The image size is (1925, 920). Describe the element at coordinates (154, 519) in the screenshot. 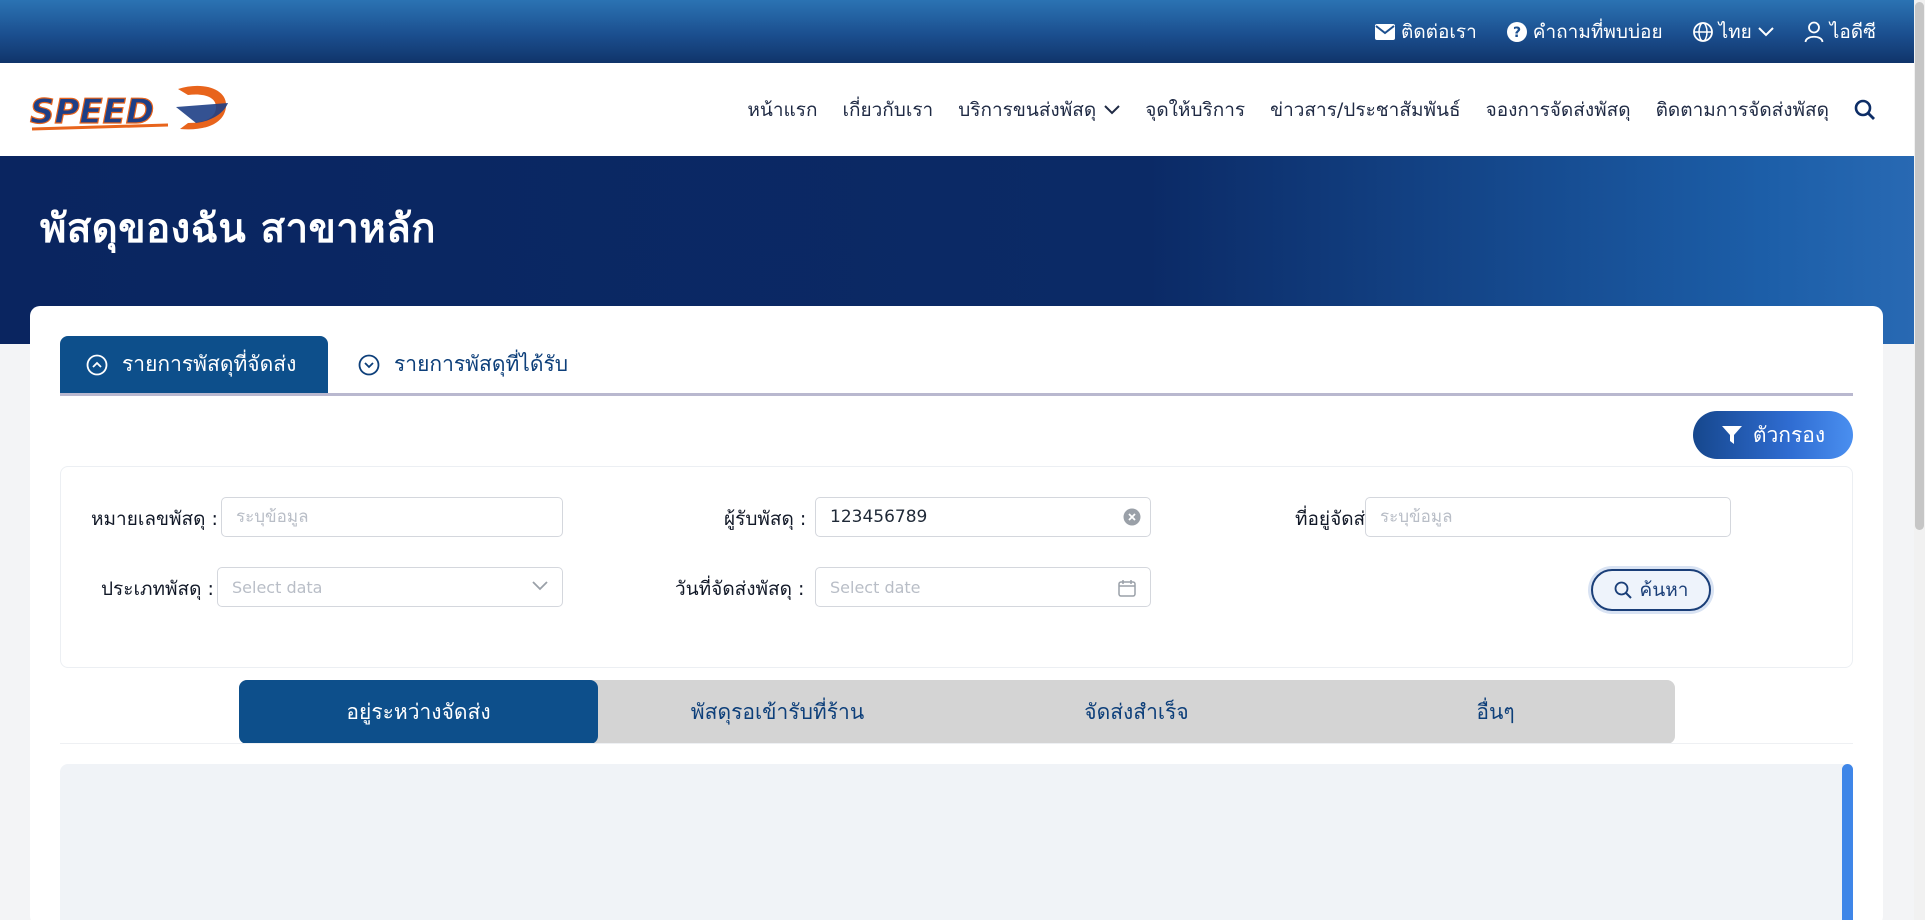

I see `parcel-number-label: หมายเลขพัสดุ :` at that location.